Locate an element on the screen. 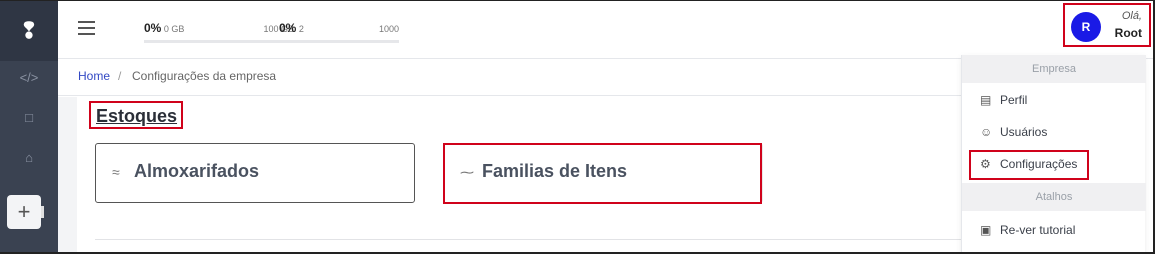 This screenshot has height=254, width=1155. card-highlight is located at coordinates (602, 173).